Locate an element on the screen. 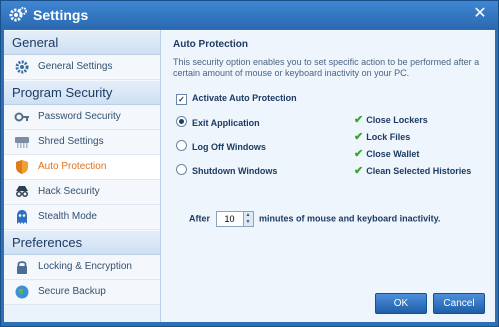 This screenshot has height=327, width=499. stepper-up-arrow-icon: ▲ is located at coordinates (247, 215).